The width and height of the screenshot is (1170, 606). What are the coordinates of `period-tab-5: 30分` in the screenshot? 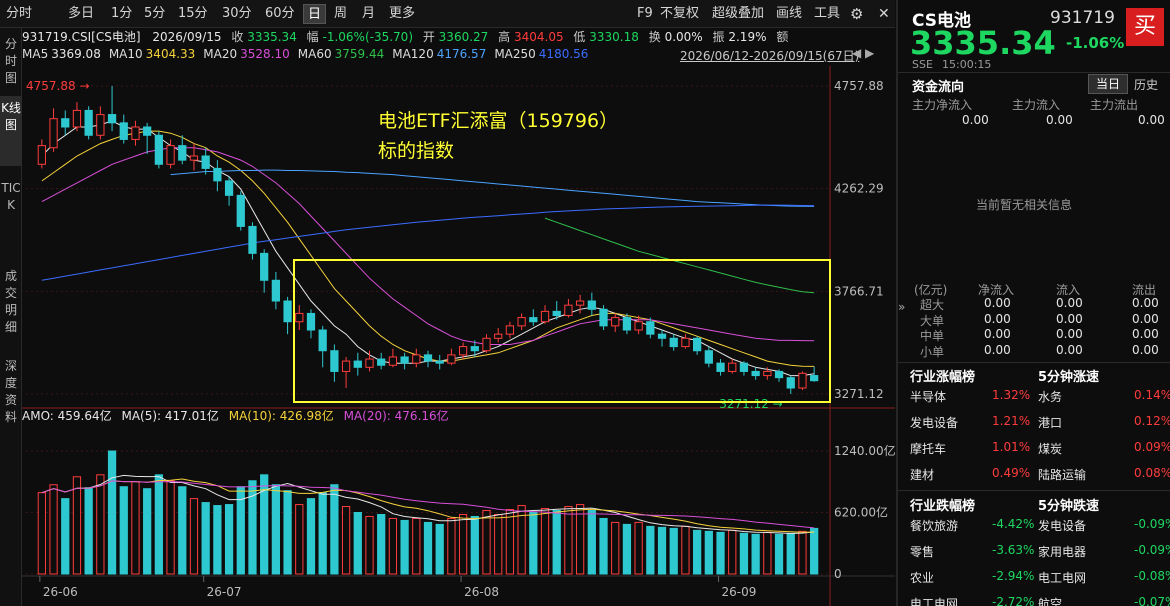 It's located at (237, 14).